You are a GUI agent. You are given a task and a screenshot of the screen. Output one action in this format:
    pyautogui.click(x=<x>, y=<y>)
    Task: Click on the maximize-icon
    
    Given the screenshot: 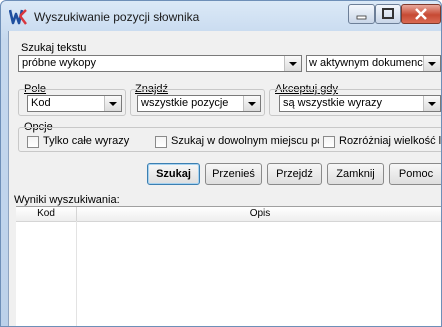 What is the action you would take?
    pyautogui.click(x=388, y=13)
    